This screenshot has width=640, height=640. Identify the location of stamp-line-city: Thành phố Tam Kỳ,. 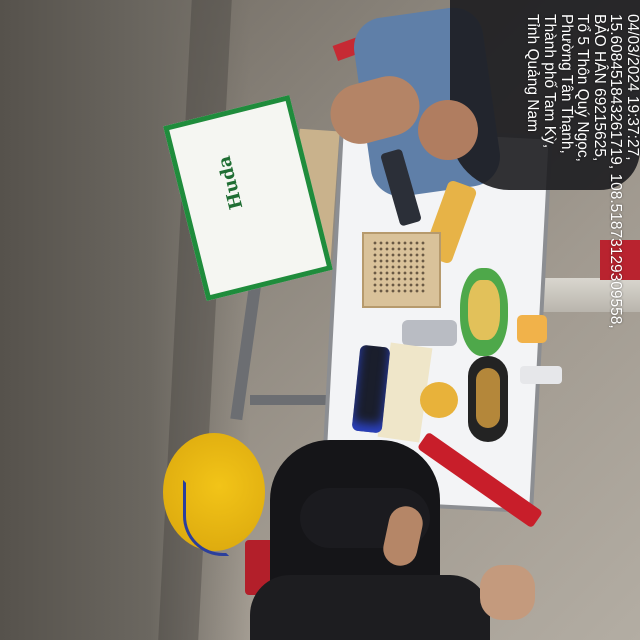
(550, 81).